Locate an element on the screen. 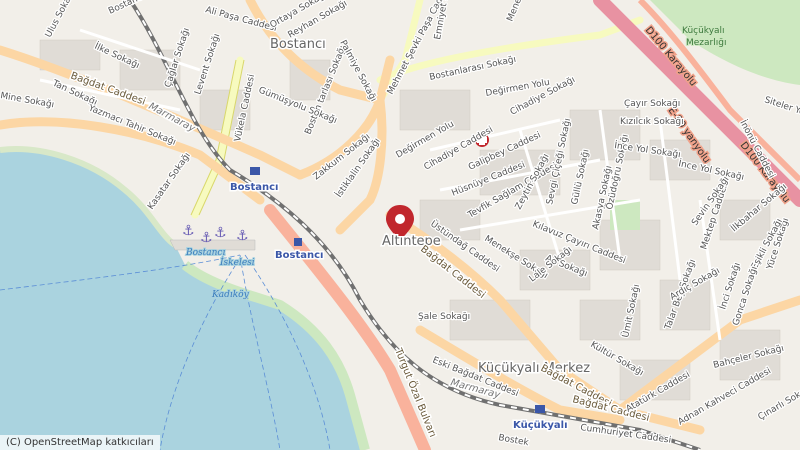 This screenshot has width=800, height=450. place-label: Altıntepe is located at coordinates (411, 241).